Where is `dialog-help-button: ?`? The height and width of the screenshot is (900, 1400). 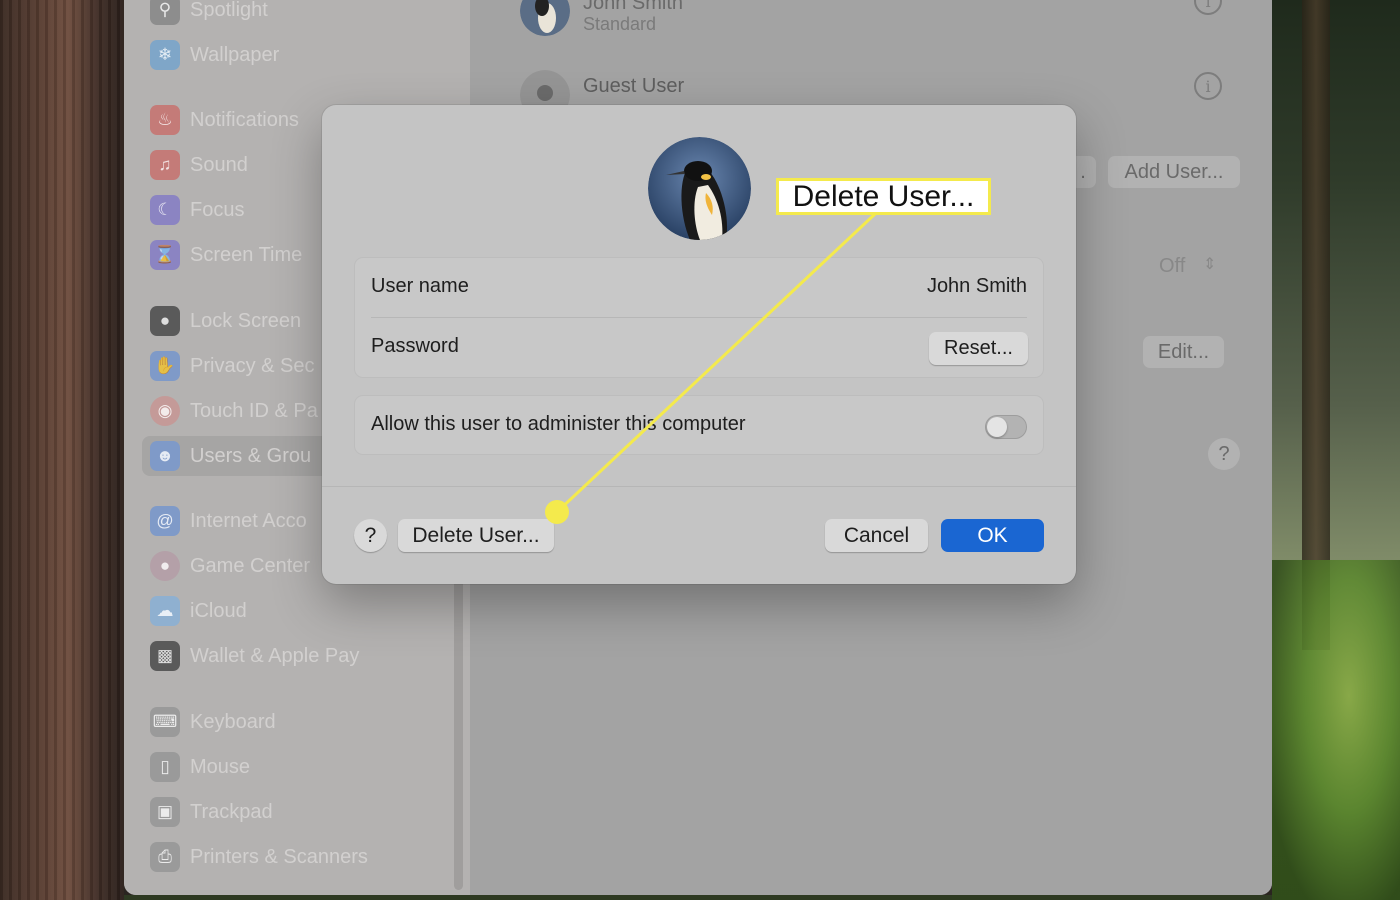
dialog-help-button: ? is located at coordinates (370, 535).